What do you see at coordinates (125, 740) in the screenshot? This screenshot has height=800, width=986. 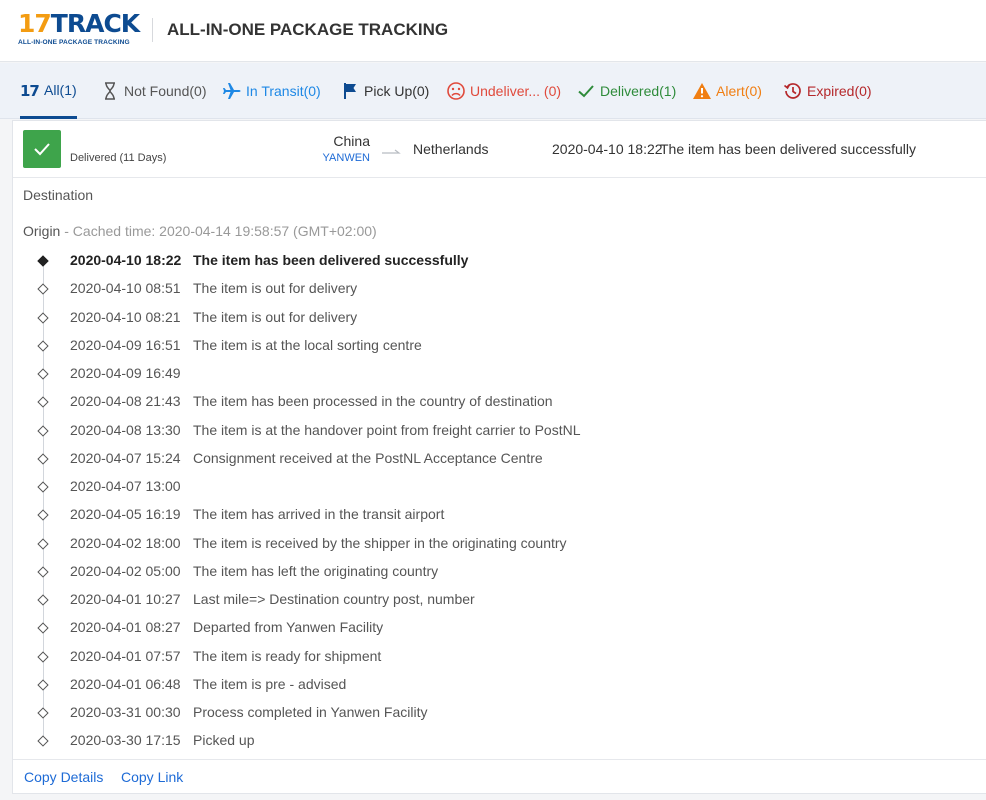 I see `event-time: 2020-03-30 17:15` at bounding box center [125, 740].